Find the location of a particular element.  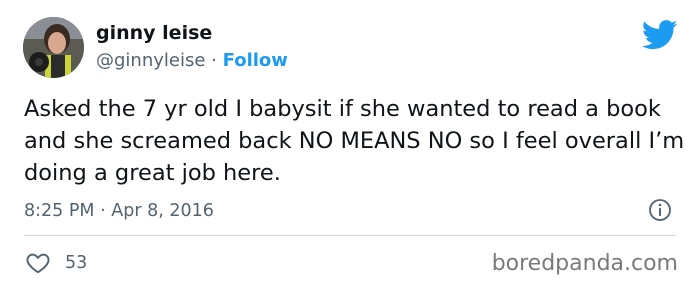

avatar-photo is located at coordinates (53, 47).